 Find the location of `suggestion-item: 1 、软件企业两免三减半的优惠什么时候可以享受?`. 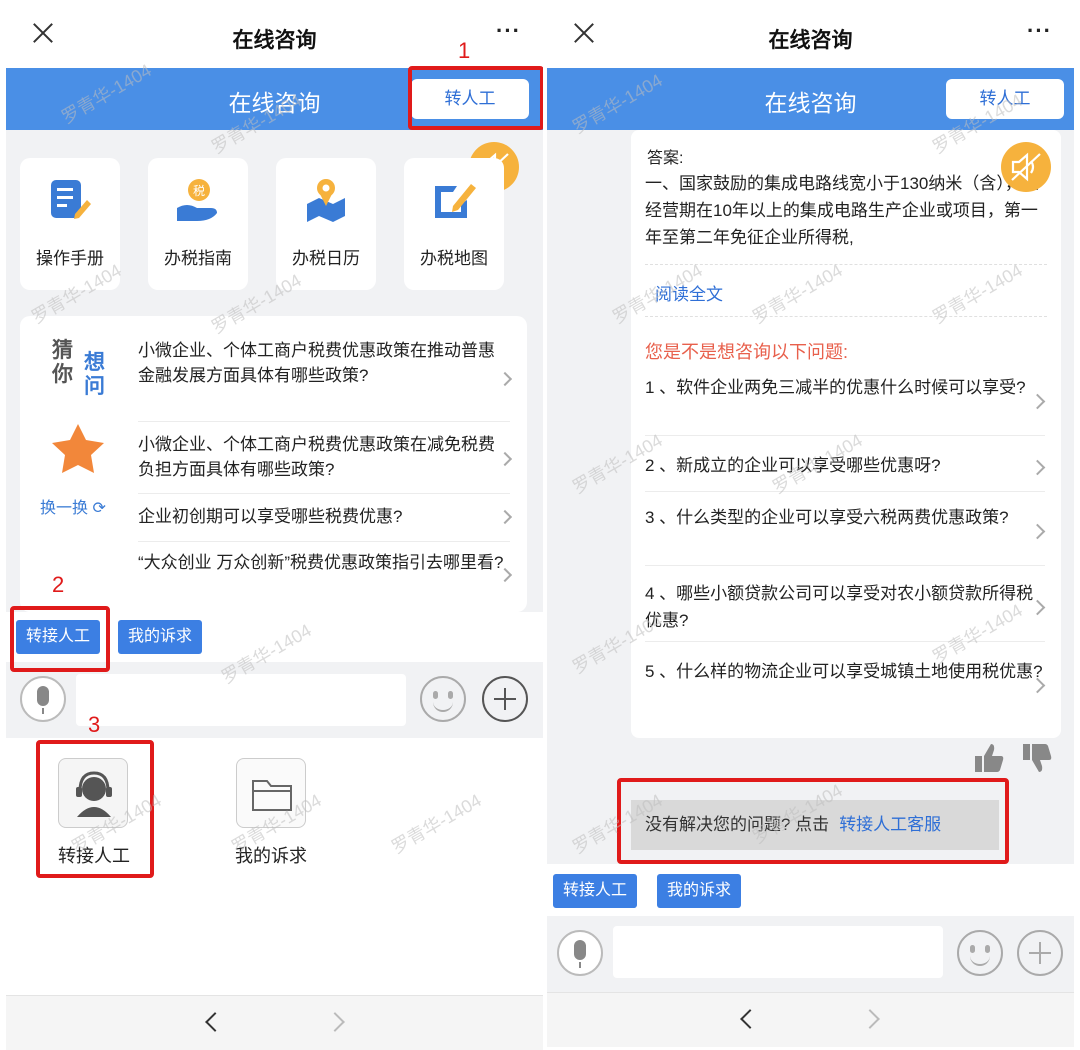

suggestion-item: 1 、软件企业两免三减半的优惠什么时候可以享受? is located at coordinates (845, 405).